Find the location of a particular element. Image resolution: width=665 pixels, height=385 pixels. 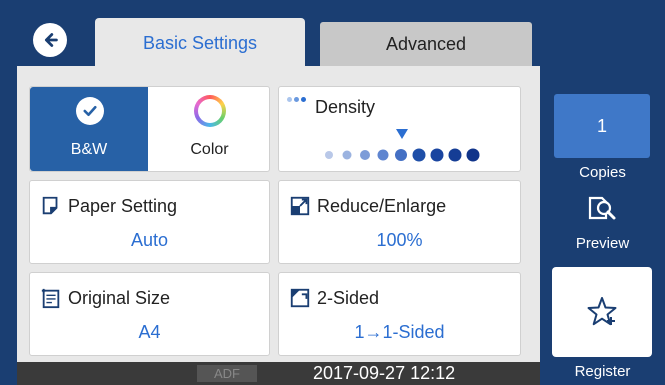

bw-mode-button: B&W is located at coordinates (89, 129).